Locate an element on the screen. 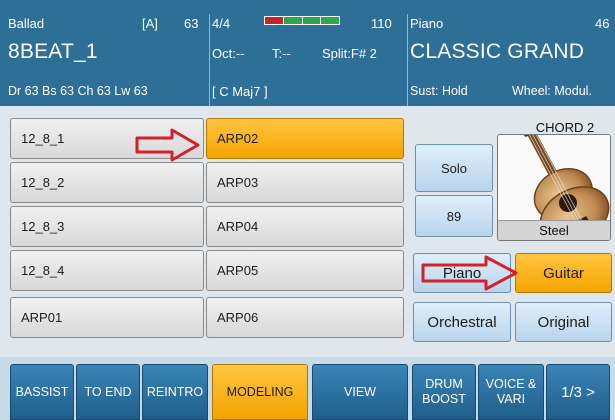 The height and width of the screenshot is (420, 615). style-button-arp01: ARP01 is located at coordinates (107, 317).